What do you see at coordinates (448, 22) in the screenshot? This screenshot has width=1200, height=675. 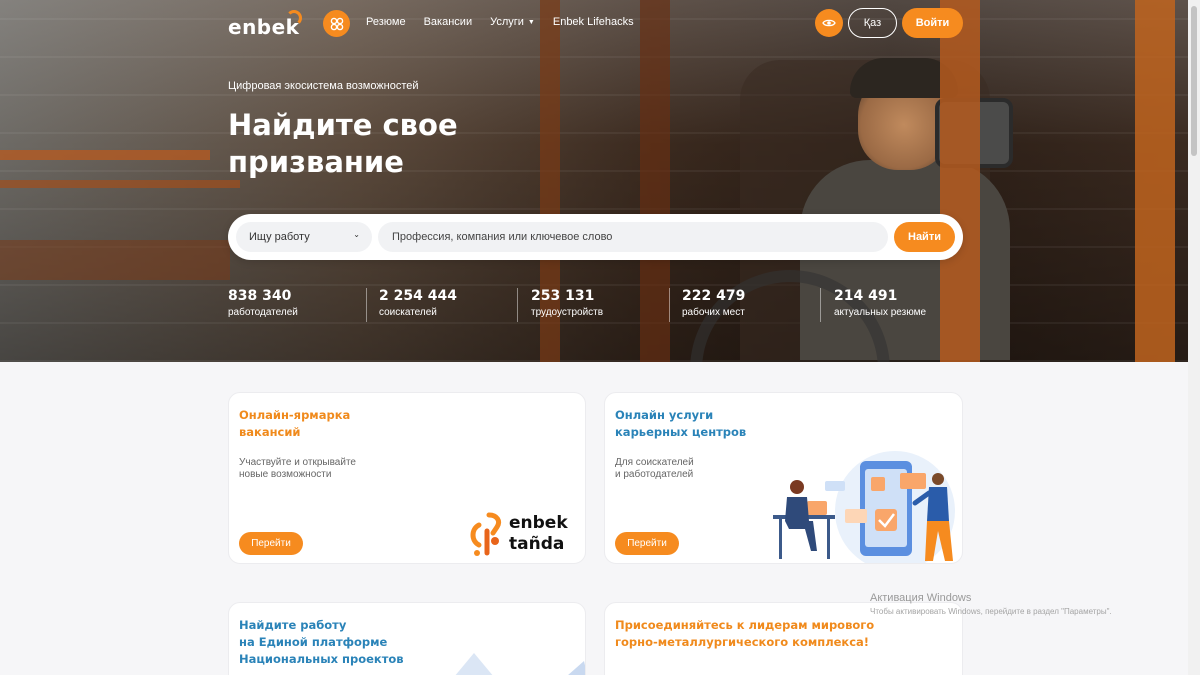 I see `nav-item-vacancies: Вакансии` at bounding box center [448, 22].